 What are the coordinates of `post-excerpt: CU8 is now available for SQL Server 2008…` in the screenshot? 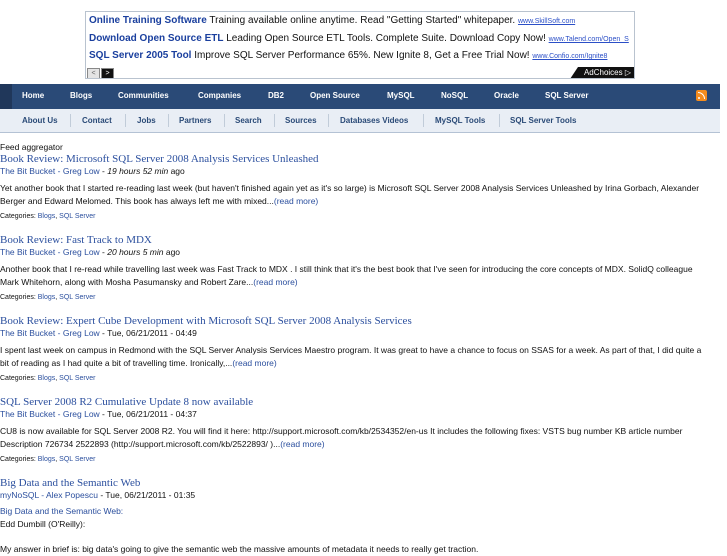 It's located at (341, 437).